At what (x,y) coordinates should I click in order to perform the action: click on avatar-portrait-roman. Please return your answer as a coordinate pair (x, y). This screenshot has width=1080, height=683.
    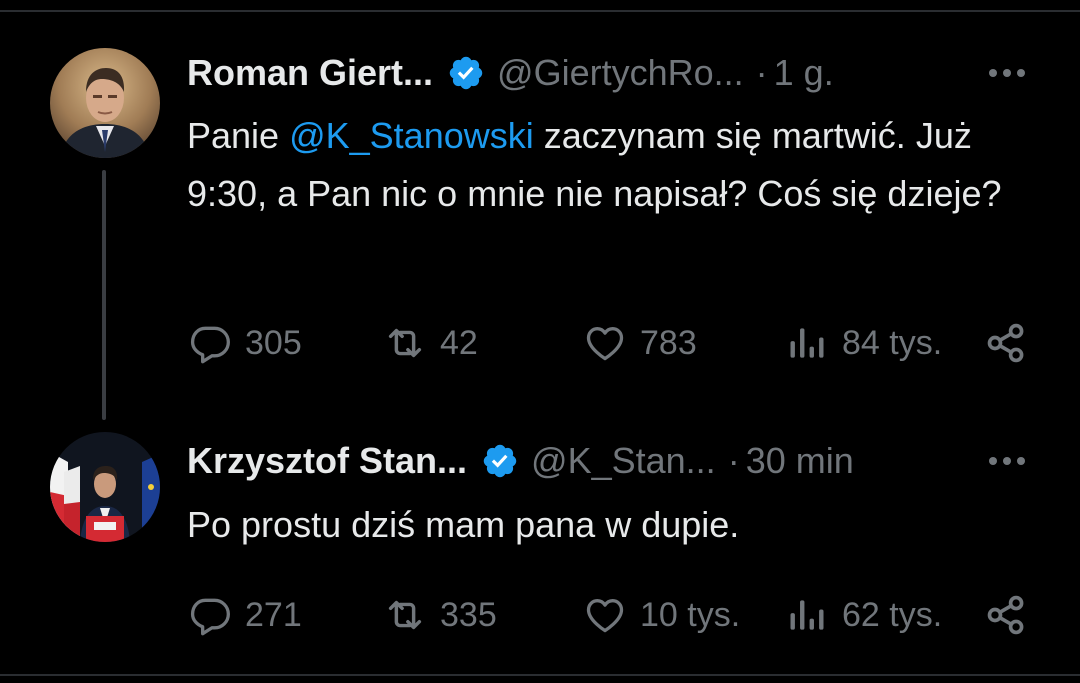
    Looking at the image, I should click on (105, 103).